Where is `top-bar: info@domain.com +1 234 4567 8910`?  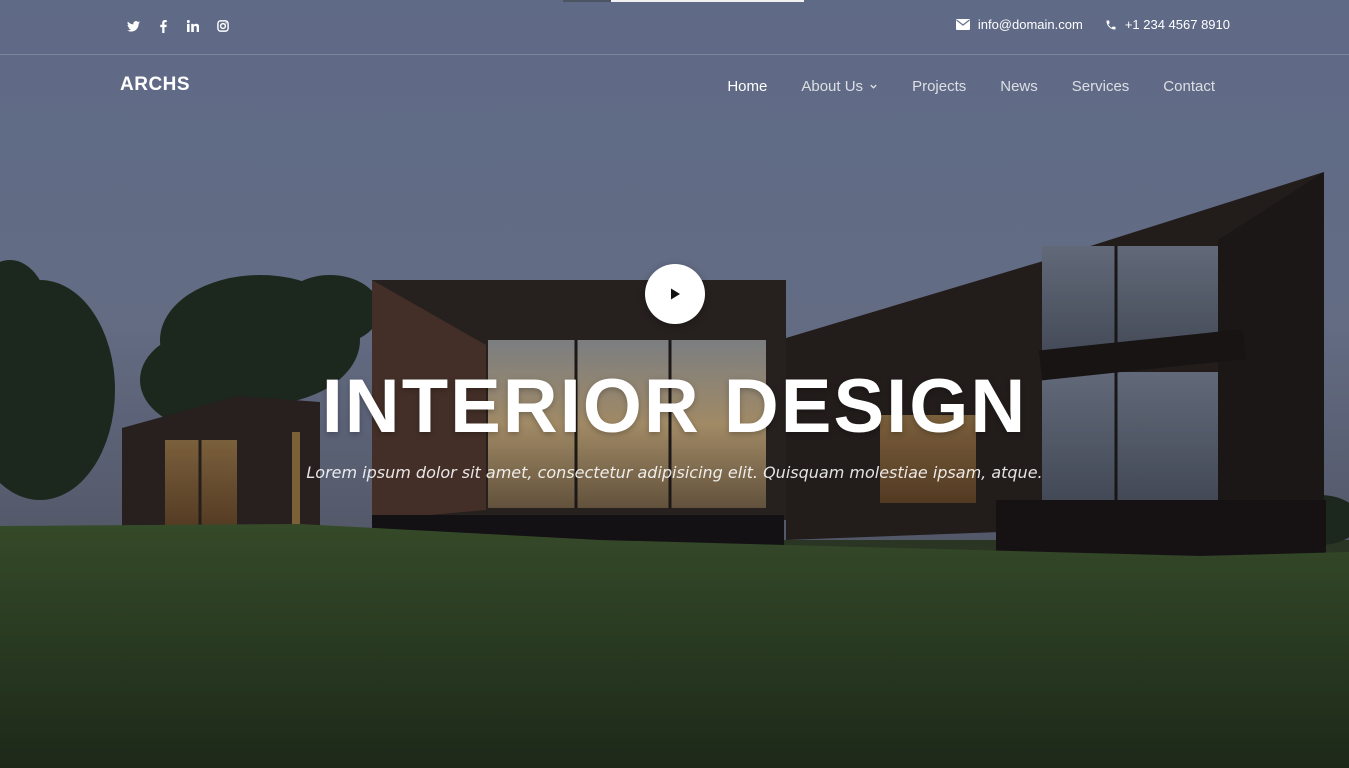 top-bar: info@domain.com +1 234 4567 8910 is located at coordinates (674, 27).